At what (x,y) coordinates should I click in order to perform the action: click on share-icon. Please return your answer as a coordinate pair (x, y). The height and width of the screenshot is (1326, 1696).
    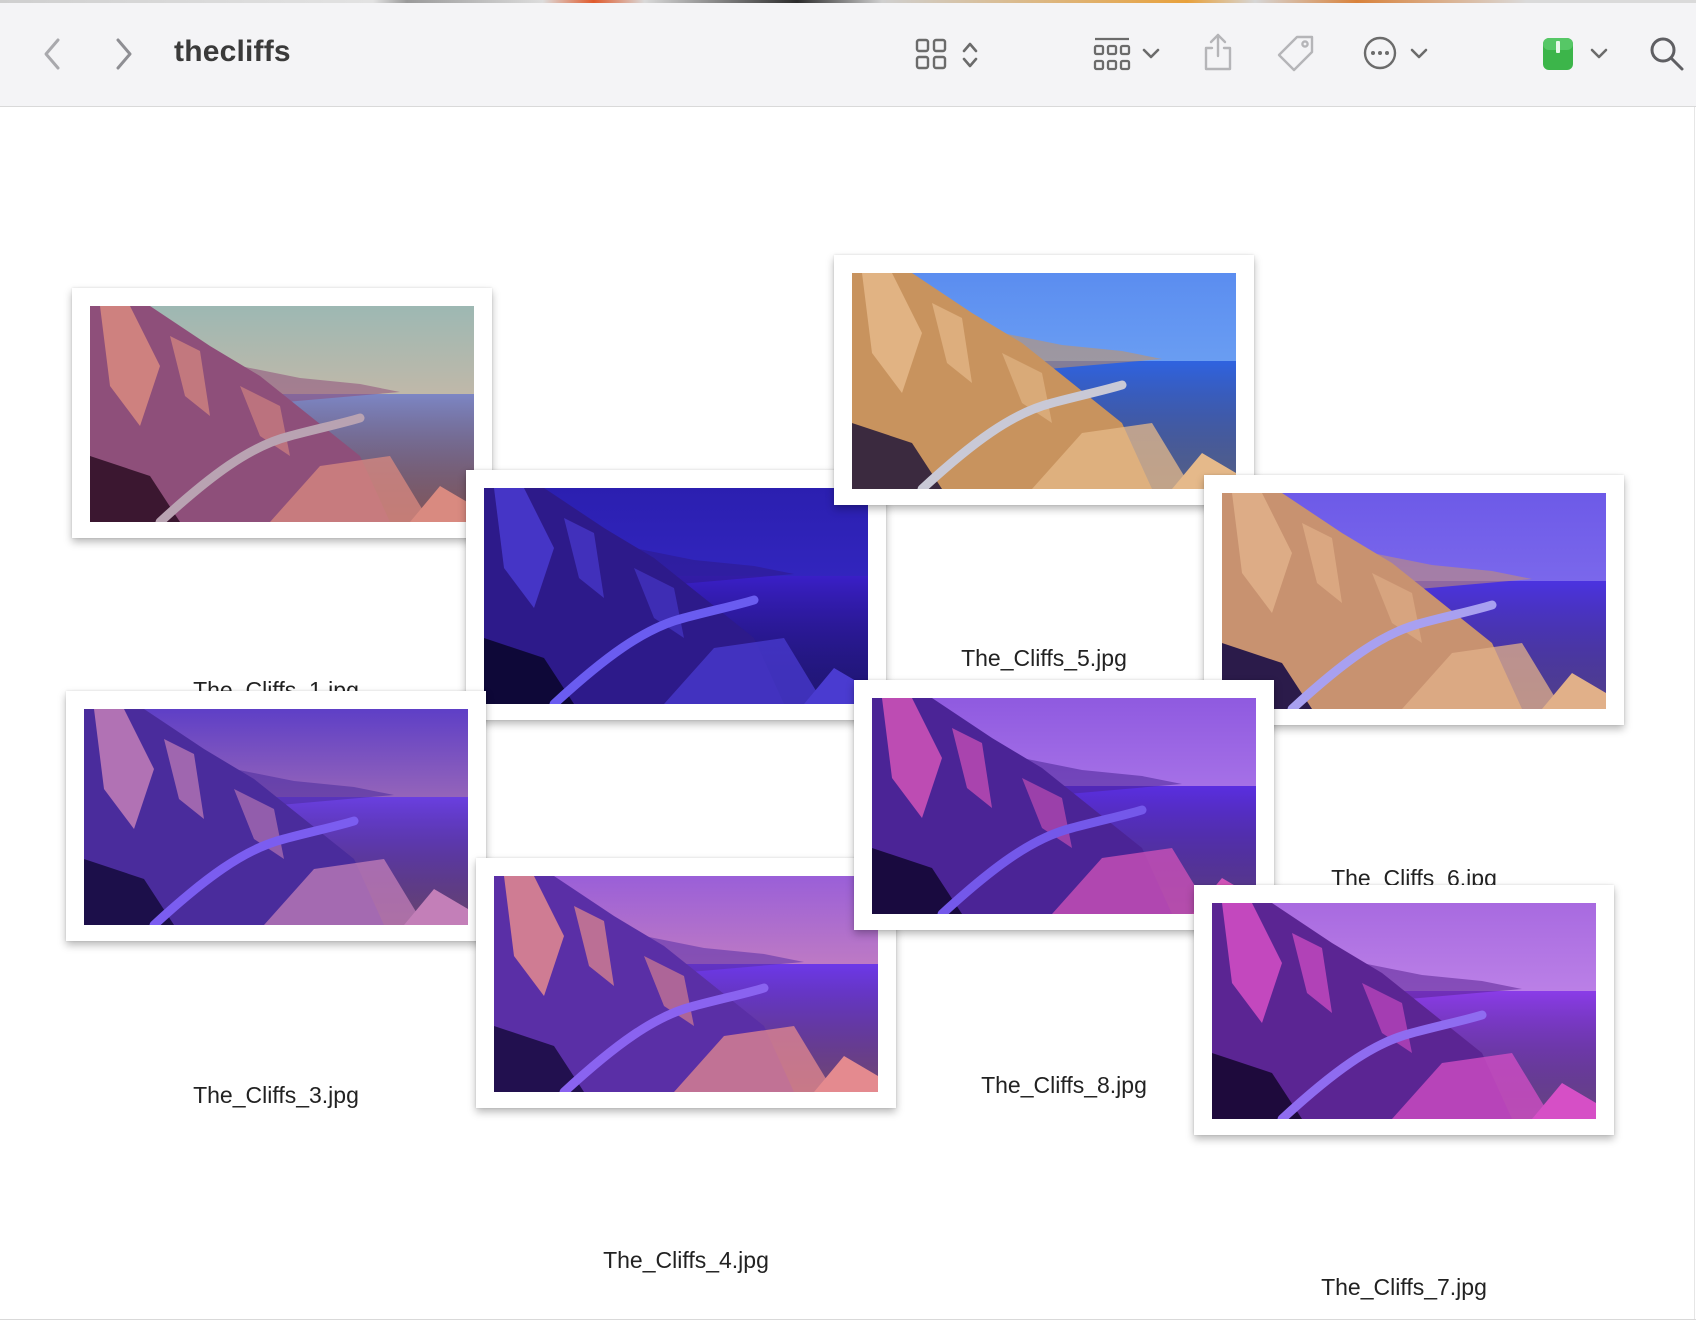
    Looking at the image, I should click on (1218, 52).